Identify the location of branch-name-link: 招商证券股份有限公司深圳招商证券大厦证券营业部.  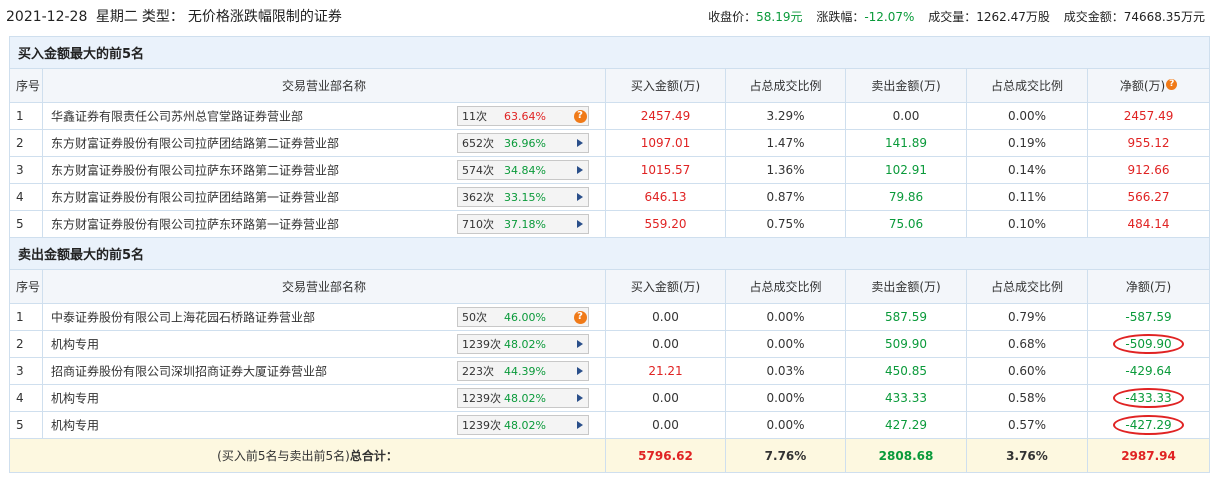
(189, 371).